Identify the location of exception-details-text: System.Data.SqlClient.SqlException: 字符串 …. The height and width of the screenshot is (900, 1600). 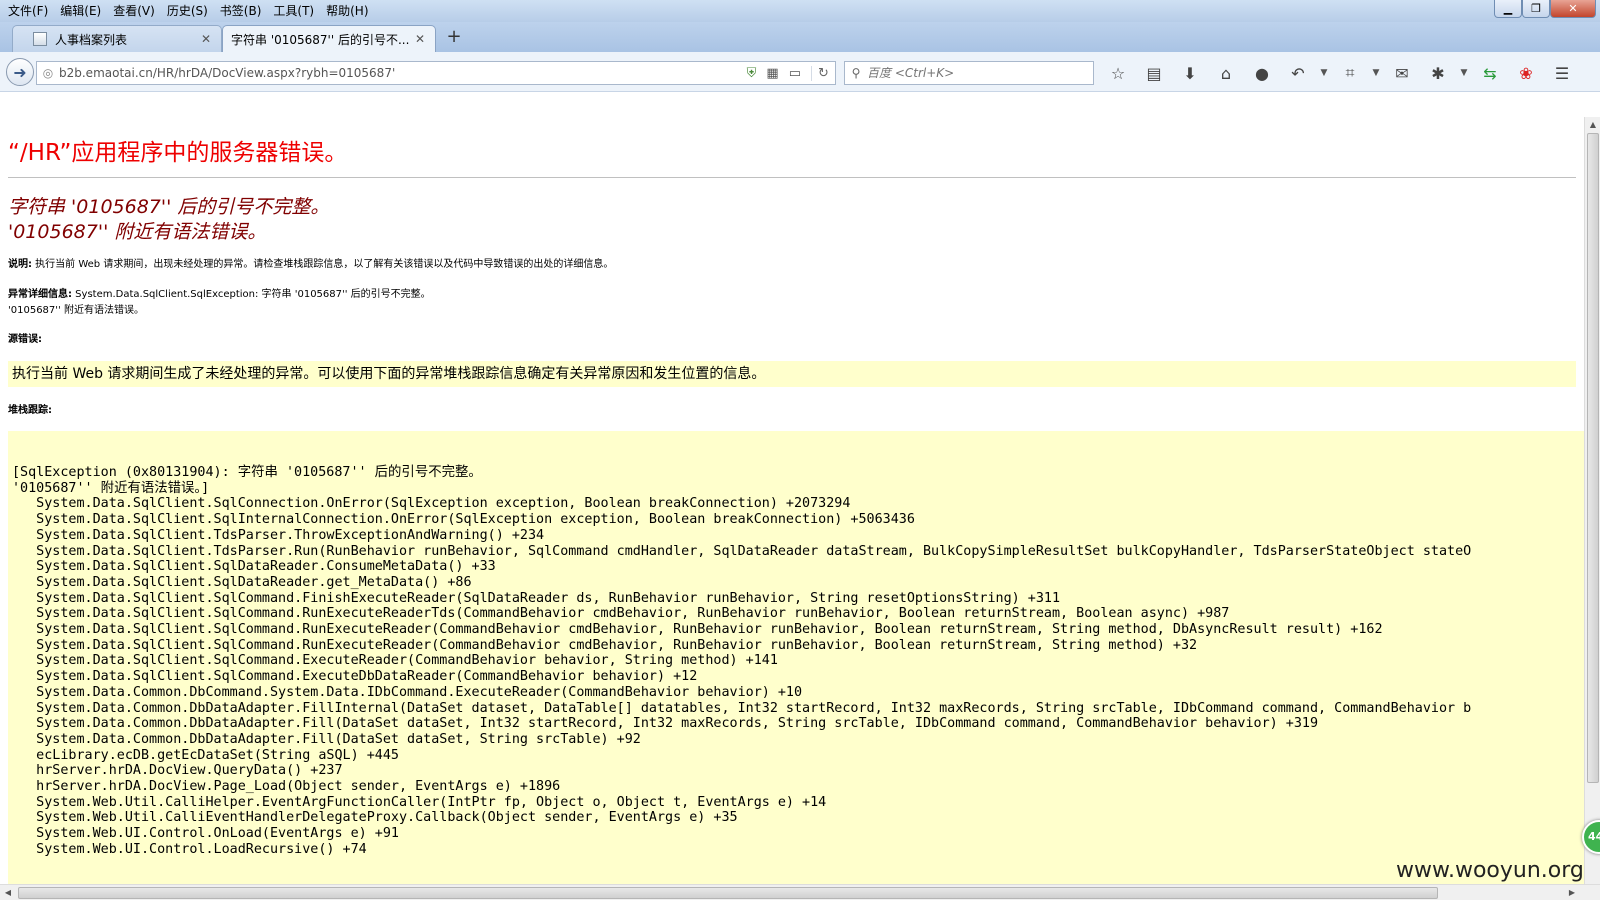
(251, 294).